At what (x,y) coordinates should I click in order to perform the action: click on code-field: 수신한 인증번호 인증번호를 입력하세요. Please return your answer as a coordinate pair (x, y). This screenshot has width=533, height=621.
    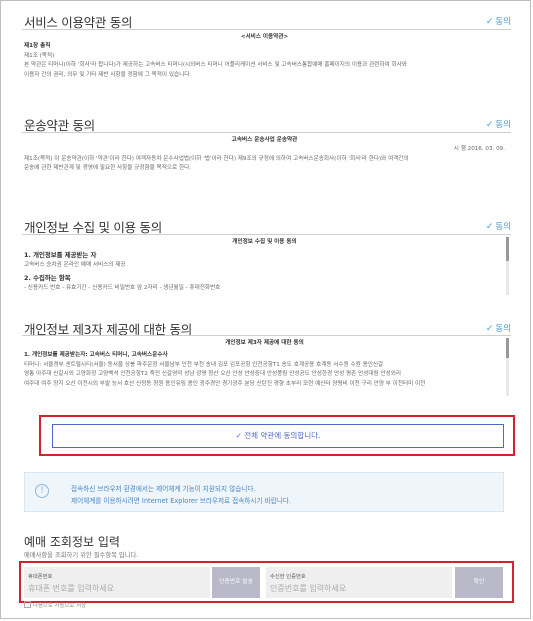
    Looking at the image, I should click on (359, 582).